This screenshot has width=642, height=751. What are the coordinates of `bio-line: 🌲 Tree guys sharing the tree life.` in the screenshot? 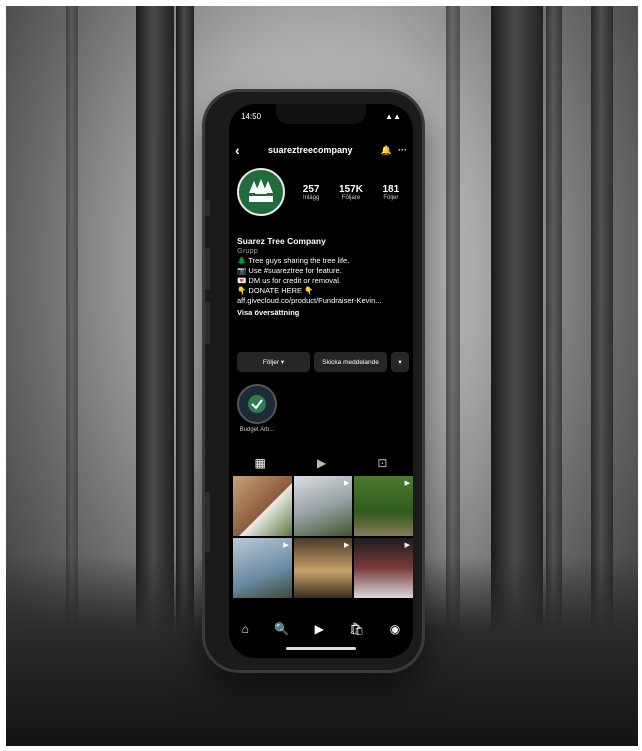 It's located at (293, 260).